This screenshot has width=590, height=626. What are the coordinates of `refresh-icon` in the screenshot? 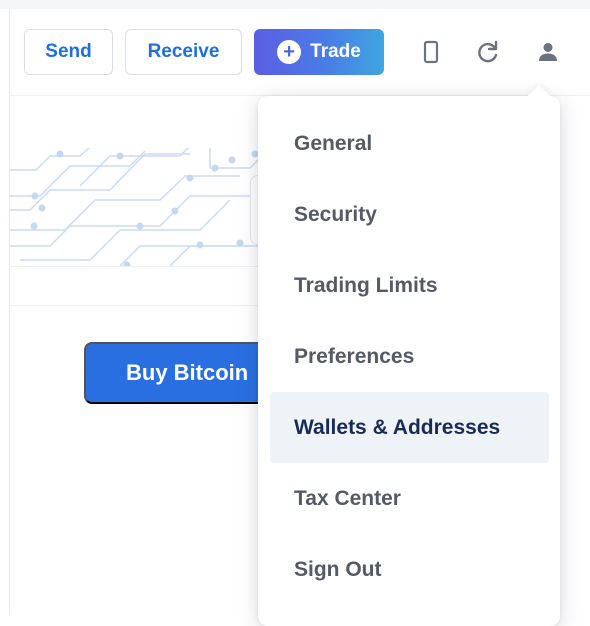 It's located at (488, 52).